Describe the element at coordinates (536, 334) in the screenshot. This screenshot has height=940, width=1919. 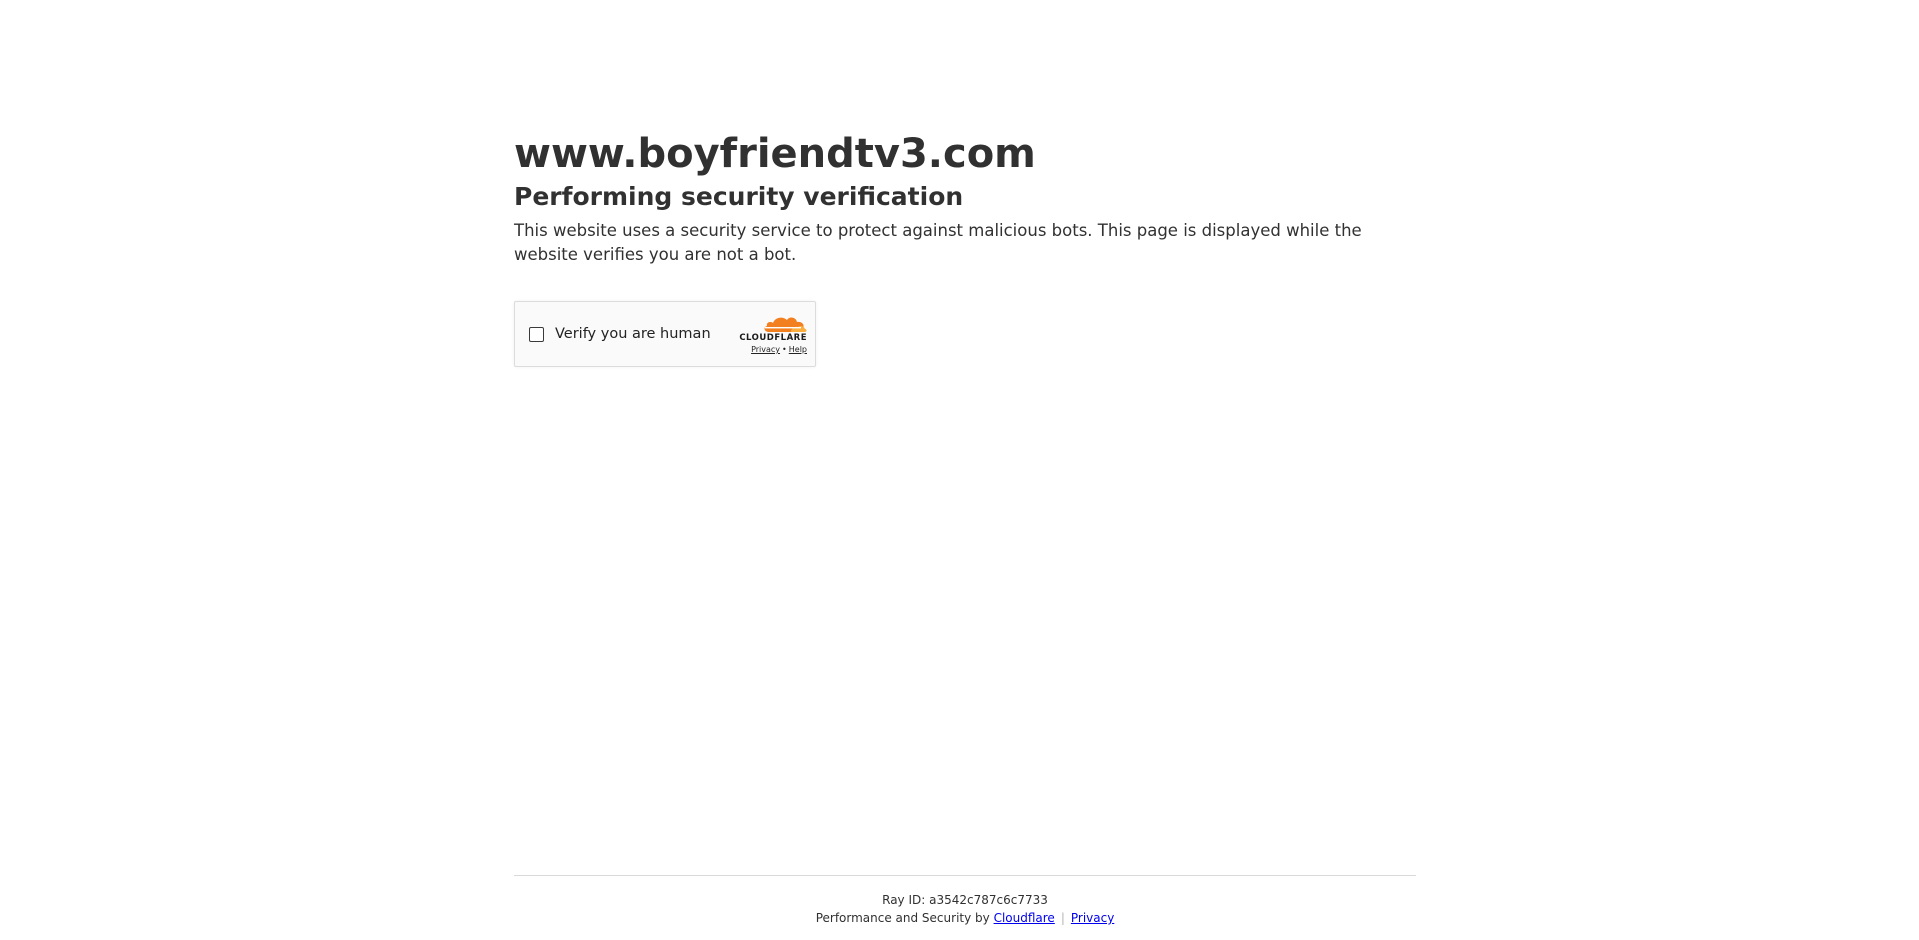
I see `verify-checkbox` at that location.